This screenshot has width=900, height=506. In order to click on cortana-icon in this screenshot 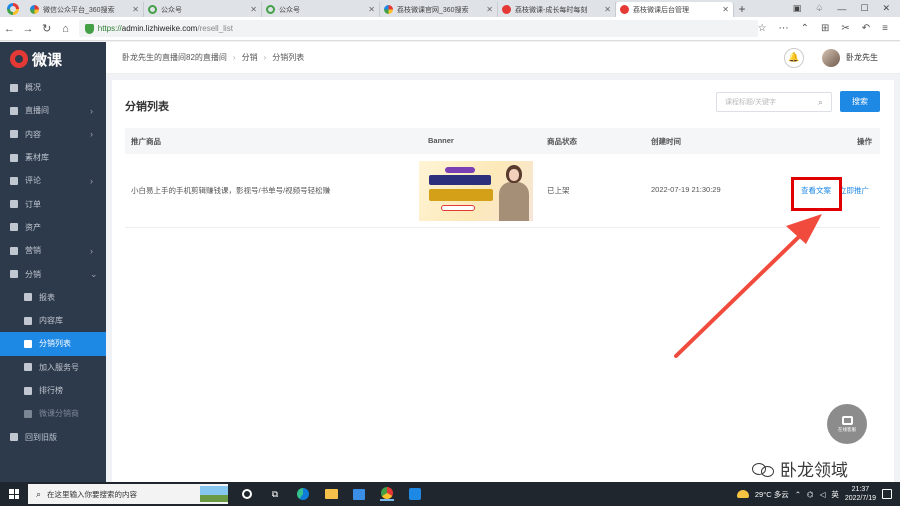, I will do `click(247, 494)`.